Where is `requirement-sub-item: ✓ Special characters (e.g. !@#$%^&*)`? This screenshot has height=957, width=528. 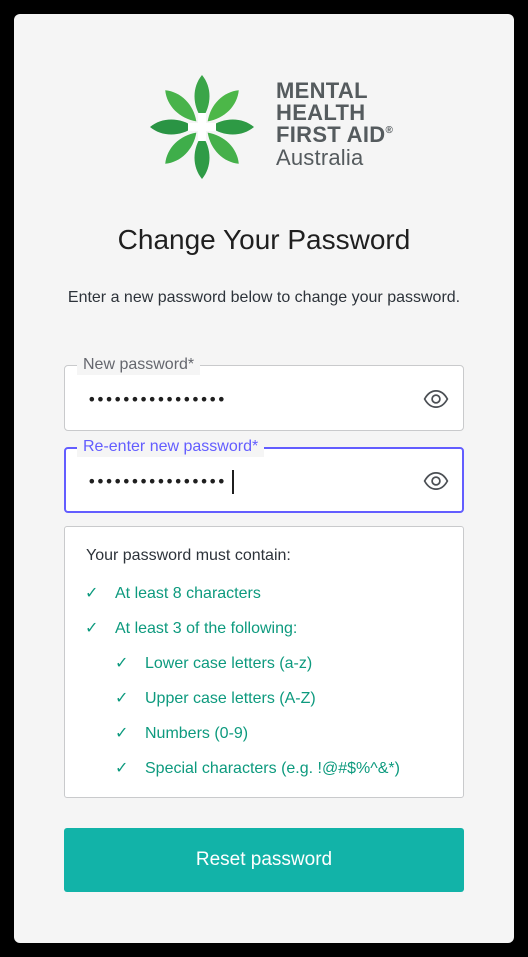 requirement-sub-item: ✓ Special characters (e.g. !@#$%^&*) is located at coordinates (257, 768).